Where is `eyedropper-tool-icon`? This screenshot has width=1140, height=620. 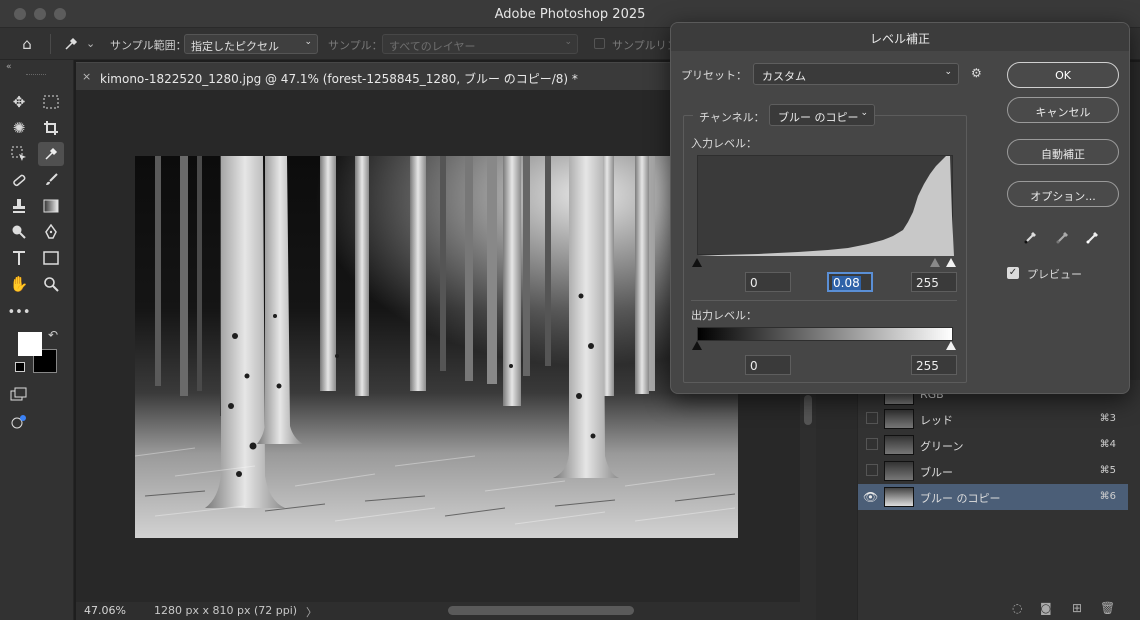 eyedropper-tool-icon is located at coordinates (51, 154).